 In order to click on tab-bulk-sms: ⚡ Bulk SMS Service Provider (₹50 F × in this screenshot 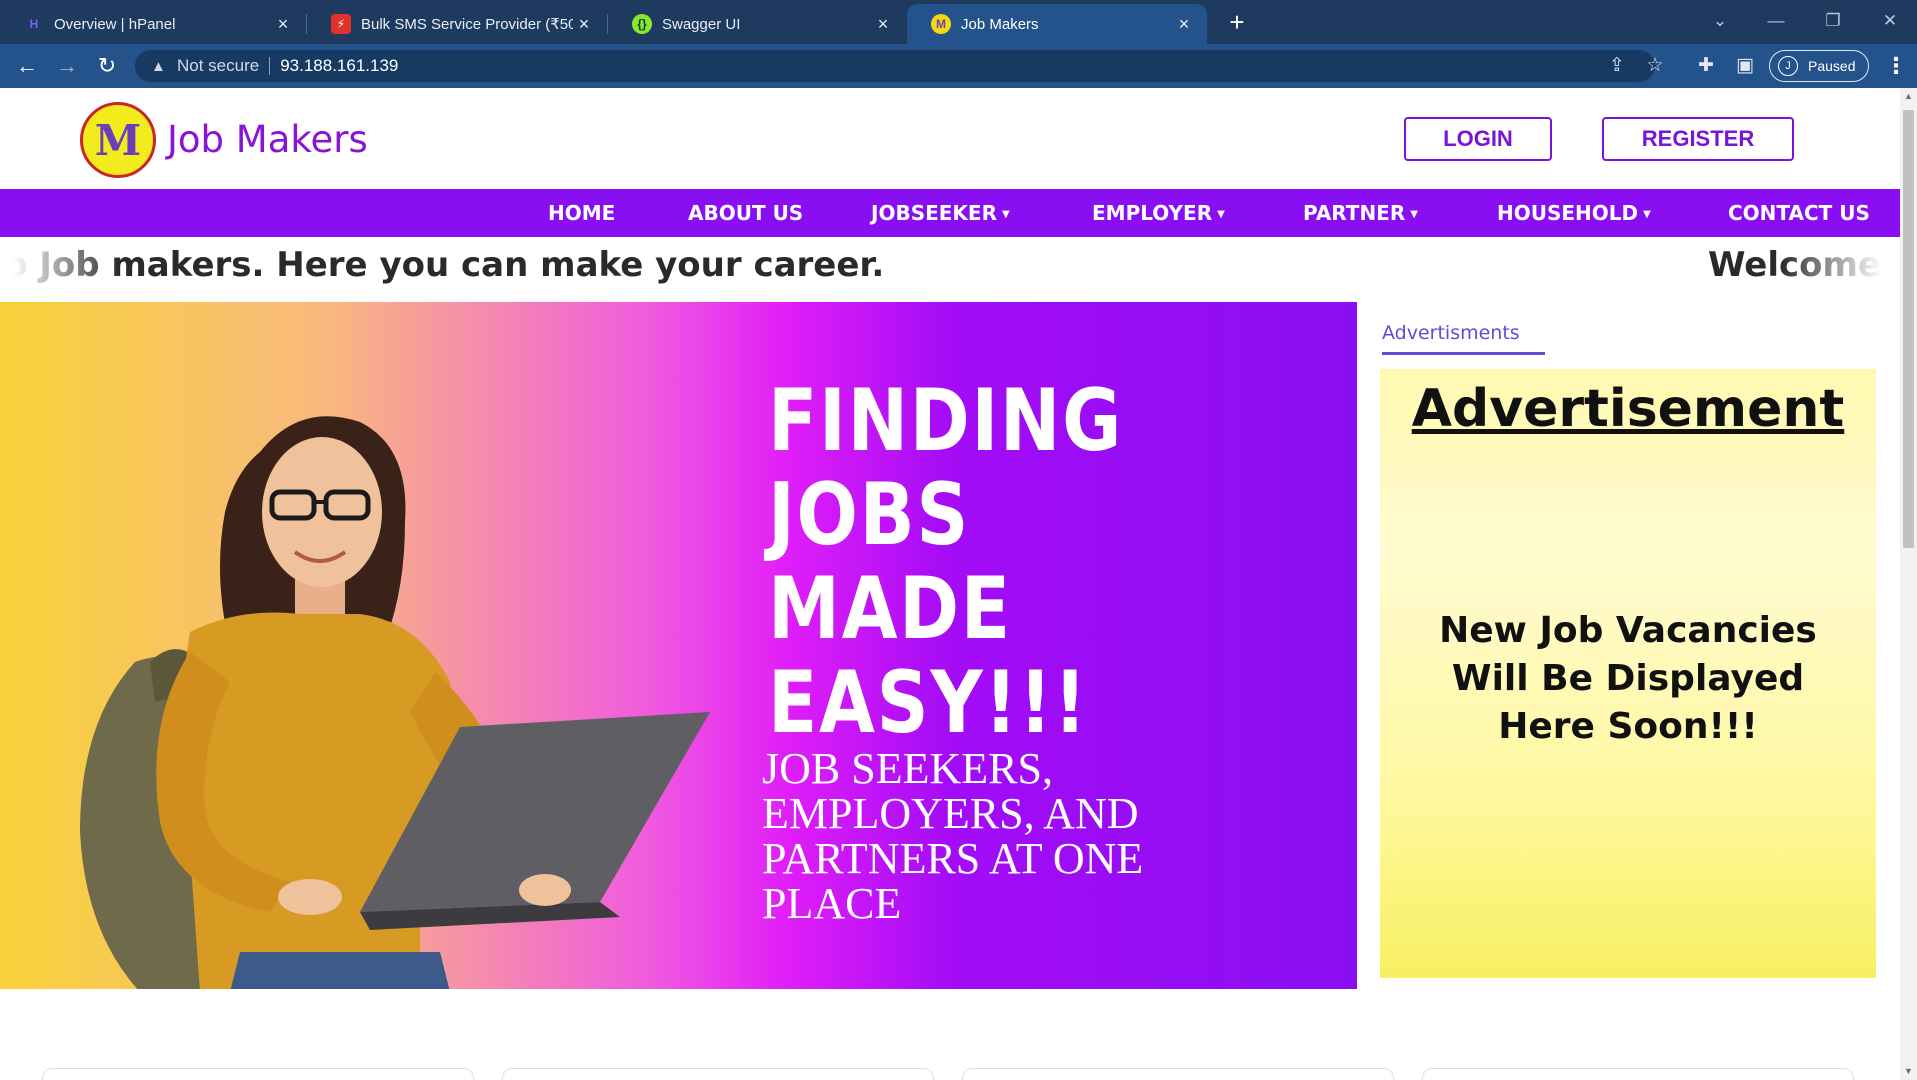, I will do `click(457, 24)`.